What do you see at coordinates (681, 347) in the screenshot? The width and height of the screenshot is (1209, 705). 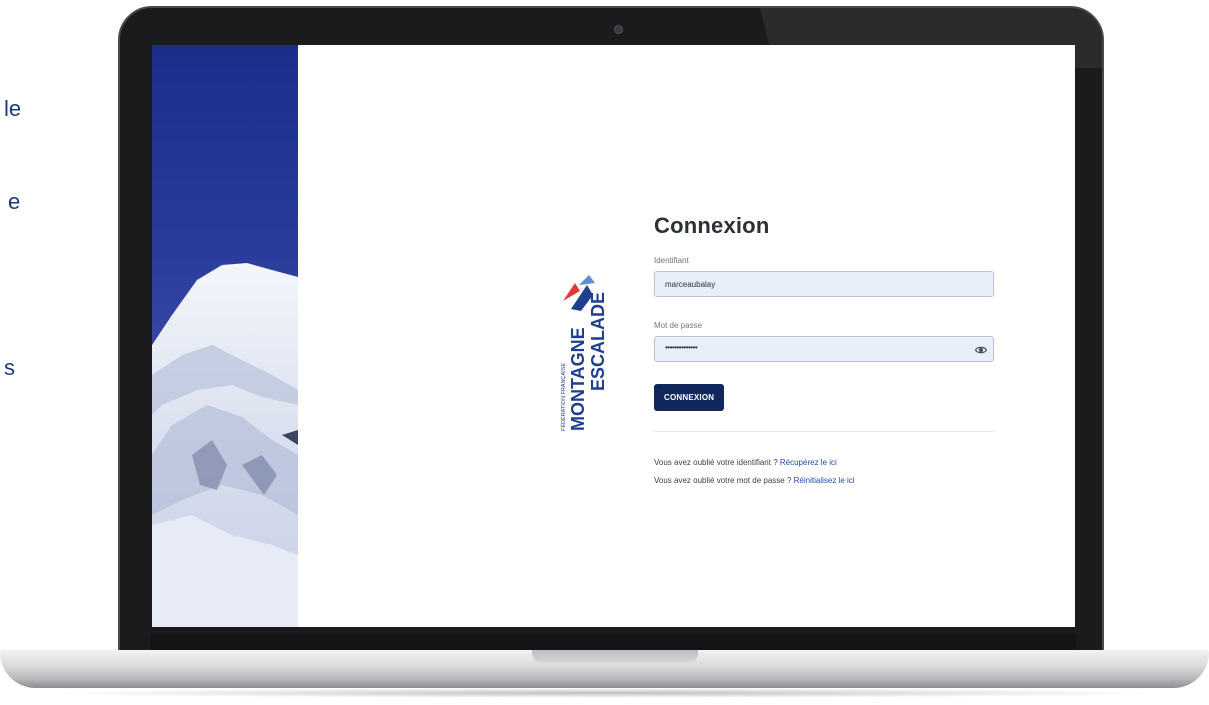 I see `password-value: ••••••••••••••` at bounding box center [681, 347].